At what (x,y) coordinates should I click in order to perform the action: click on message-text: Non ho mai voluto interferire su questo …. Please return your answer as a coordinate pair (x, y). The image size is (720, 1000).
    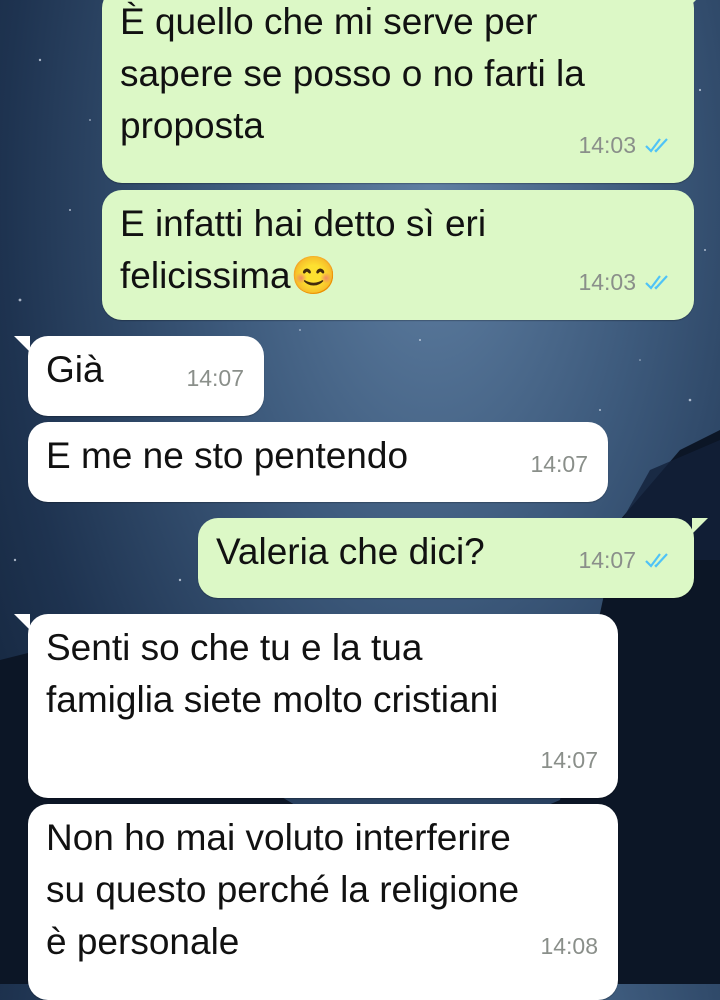
    Looking at the image, I should click on (283, 889).